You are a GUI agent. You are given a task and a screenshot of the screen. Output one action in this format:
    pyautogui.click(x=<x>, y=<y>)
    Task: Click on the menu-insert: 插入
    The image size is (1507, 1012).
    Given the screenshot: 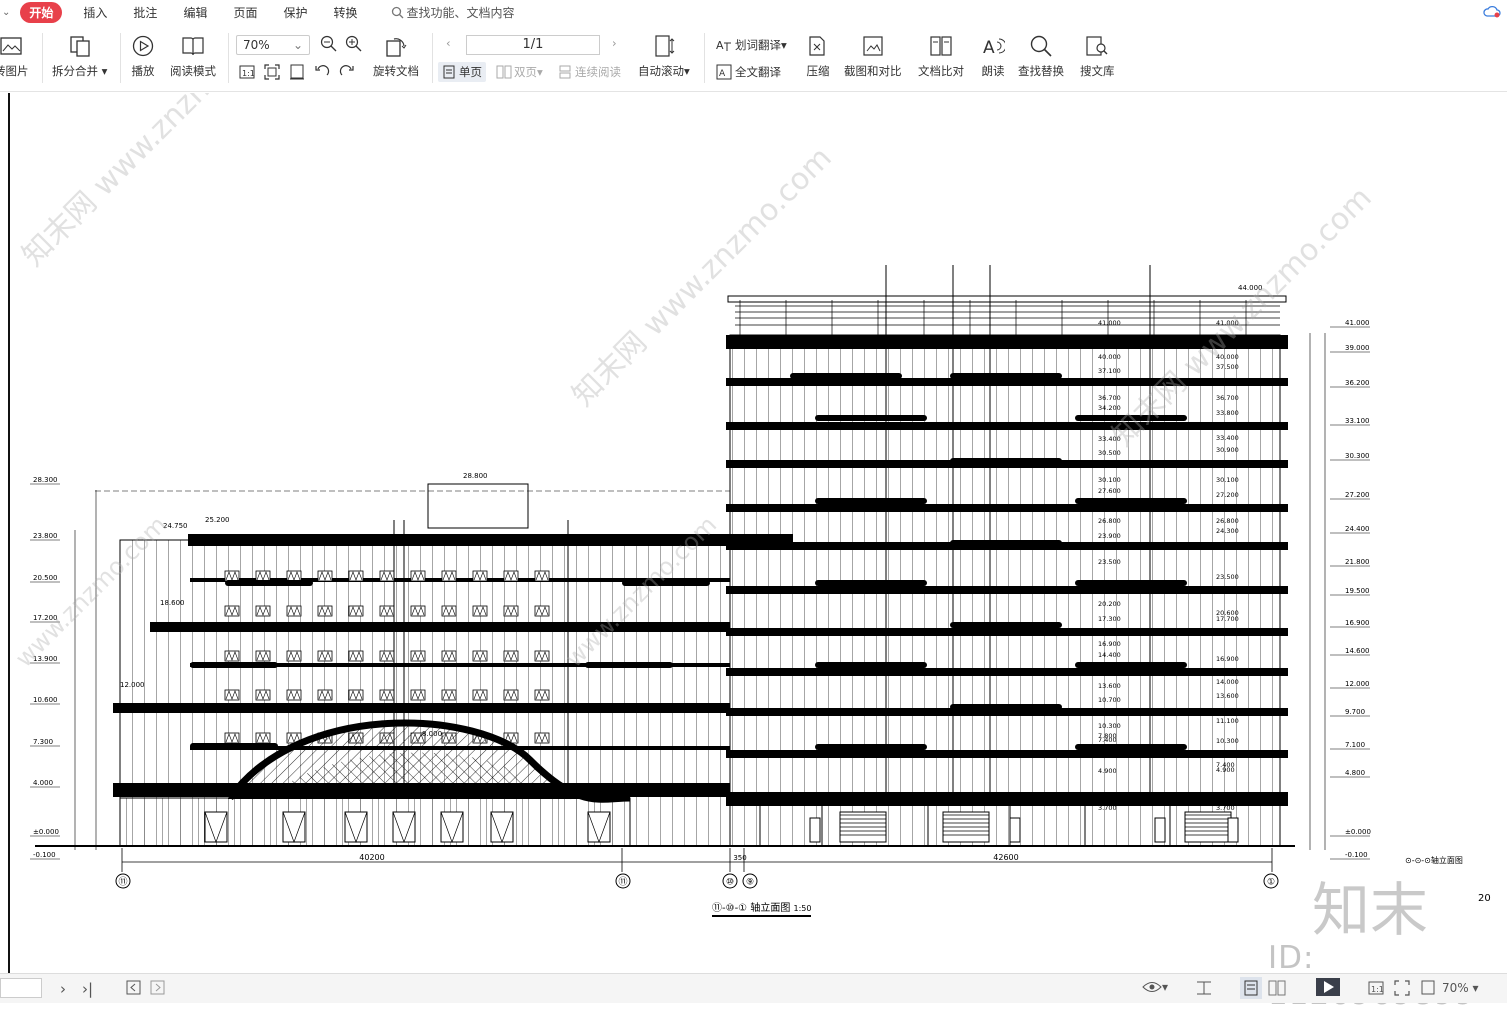 What is the action you would take?
    pyautogui.click(x=95, y=12)
    